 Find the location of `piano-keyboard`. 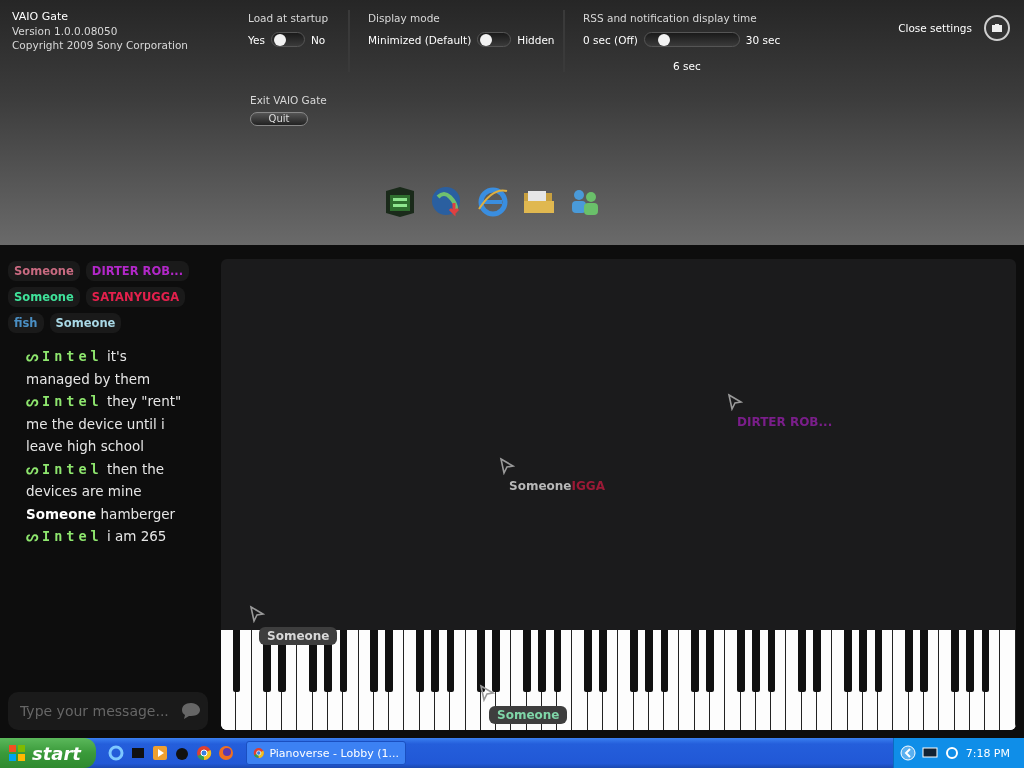

piano-keyboard is located at coordinates (618, 680).